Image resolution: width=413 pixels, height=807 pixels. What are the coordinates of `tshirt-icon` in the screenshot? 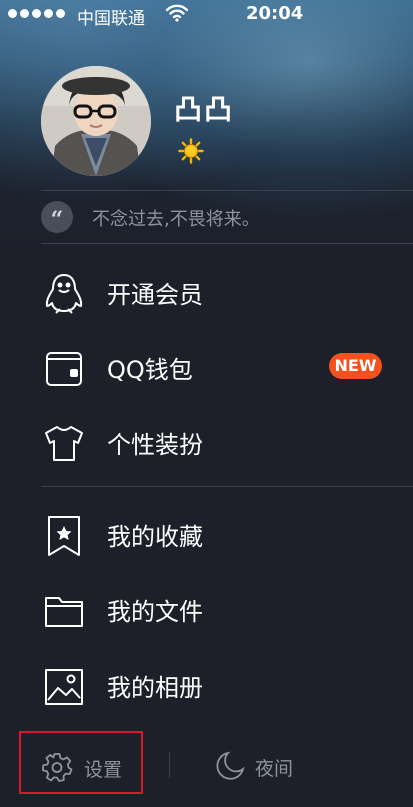 It's located at (64, 443).